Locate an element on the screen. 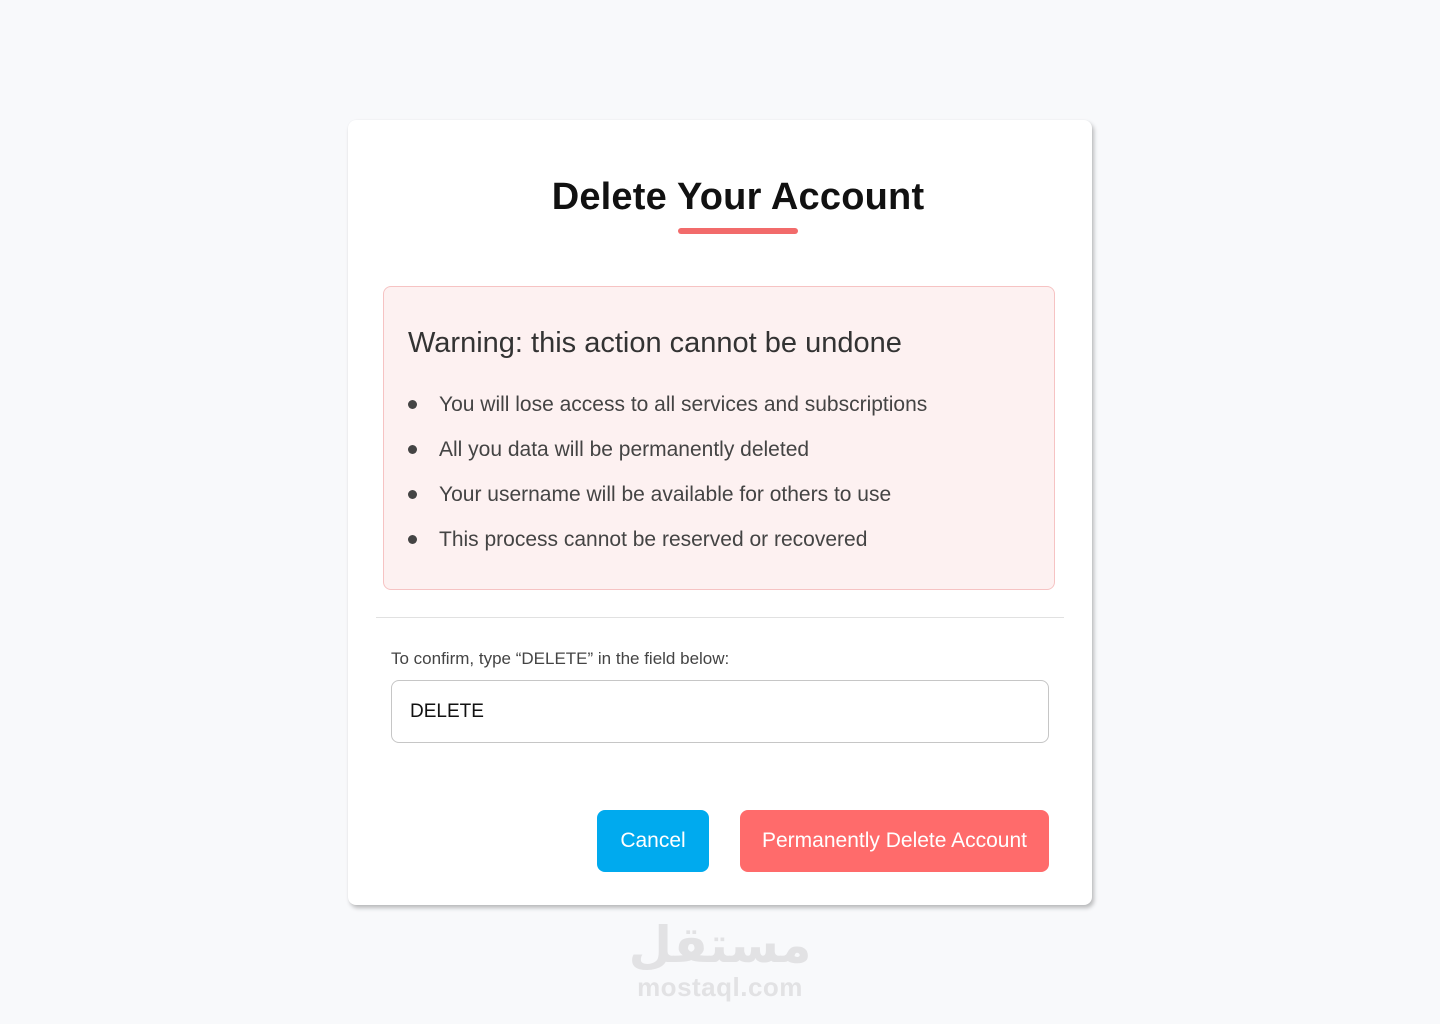  title-underline is located at coordinates (738, 231).